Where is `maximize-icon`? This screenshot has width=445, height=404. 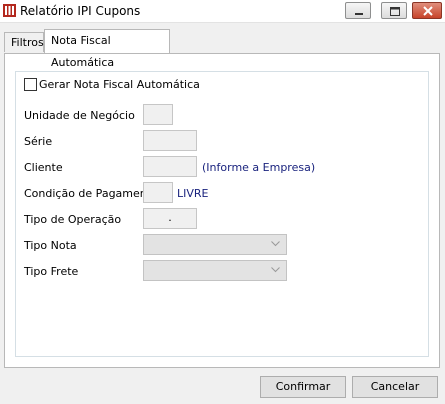 maximize-icon is located at coordinates (395, 11).